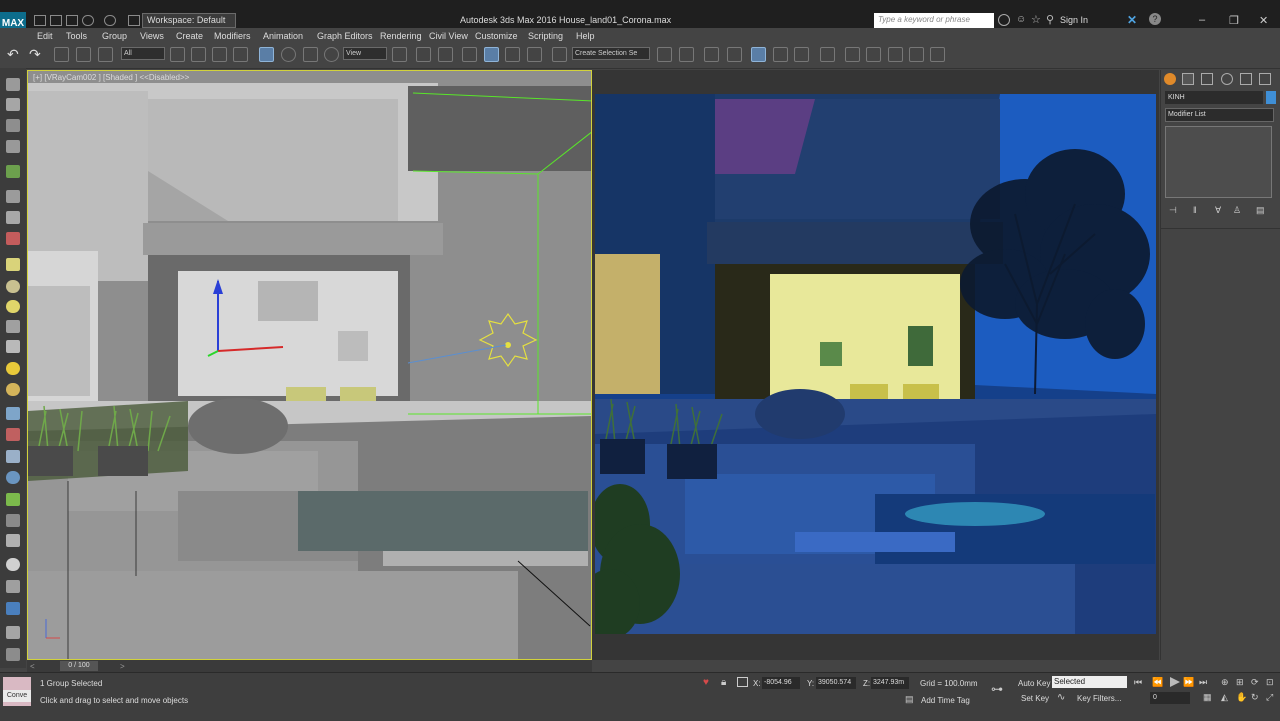  I want to click on sign-in-link: Sign In, so click(1074, 20).